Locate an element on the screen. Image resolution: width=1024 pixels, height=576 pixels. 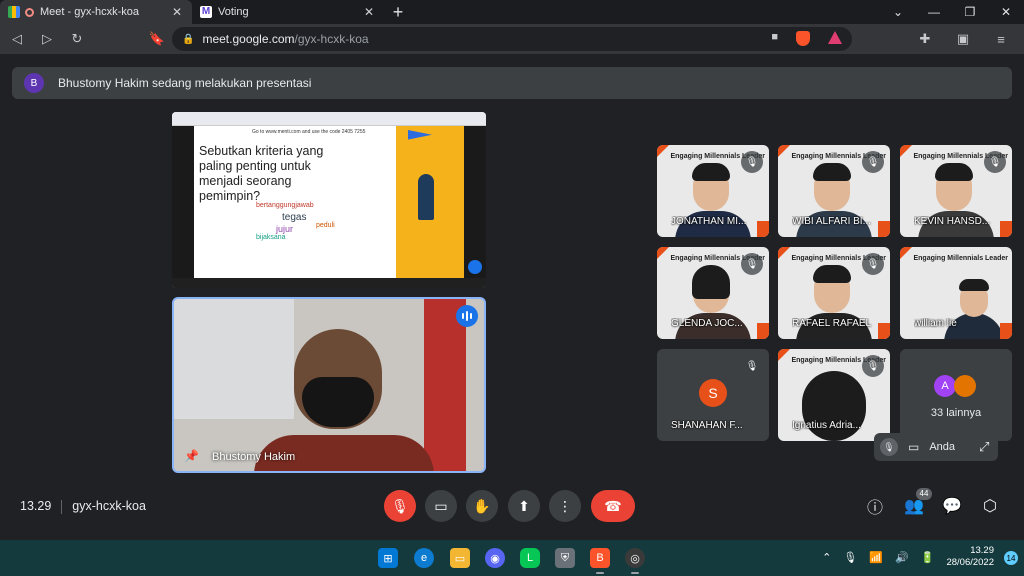
window-controls: ⌄ — ❐ ✕ is located at coordinates (952, 12).